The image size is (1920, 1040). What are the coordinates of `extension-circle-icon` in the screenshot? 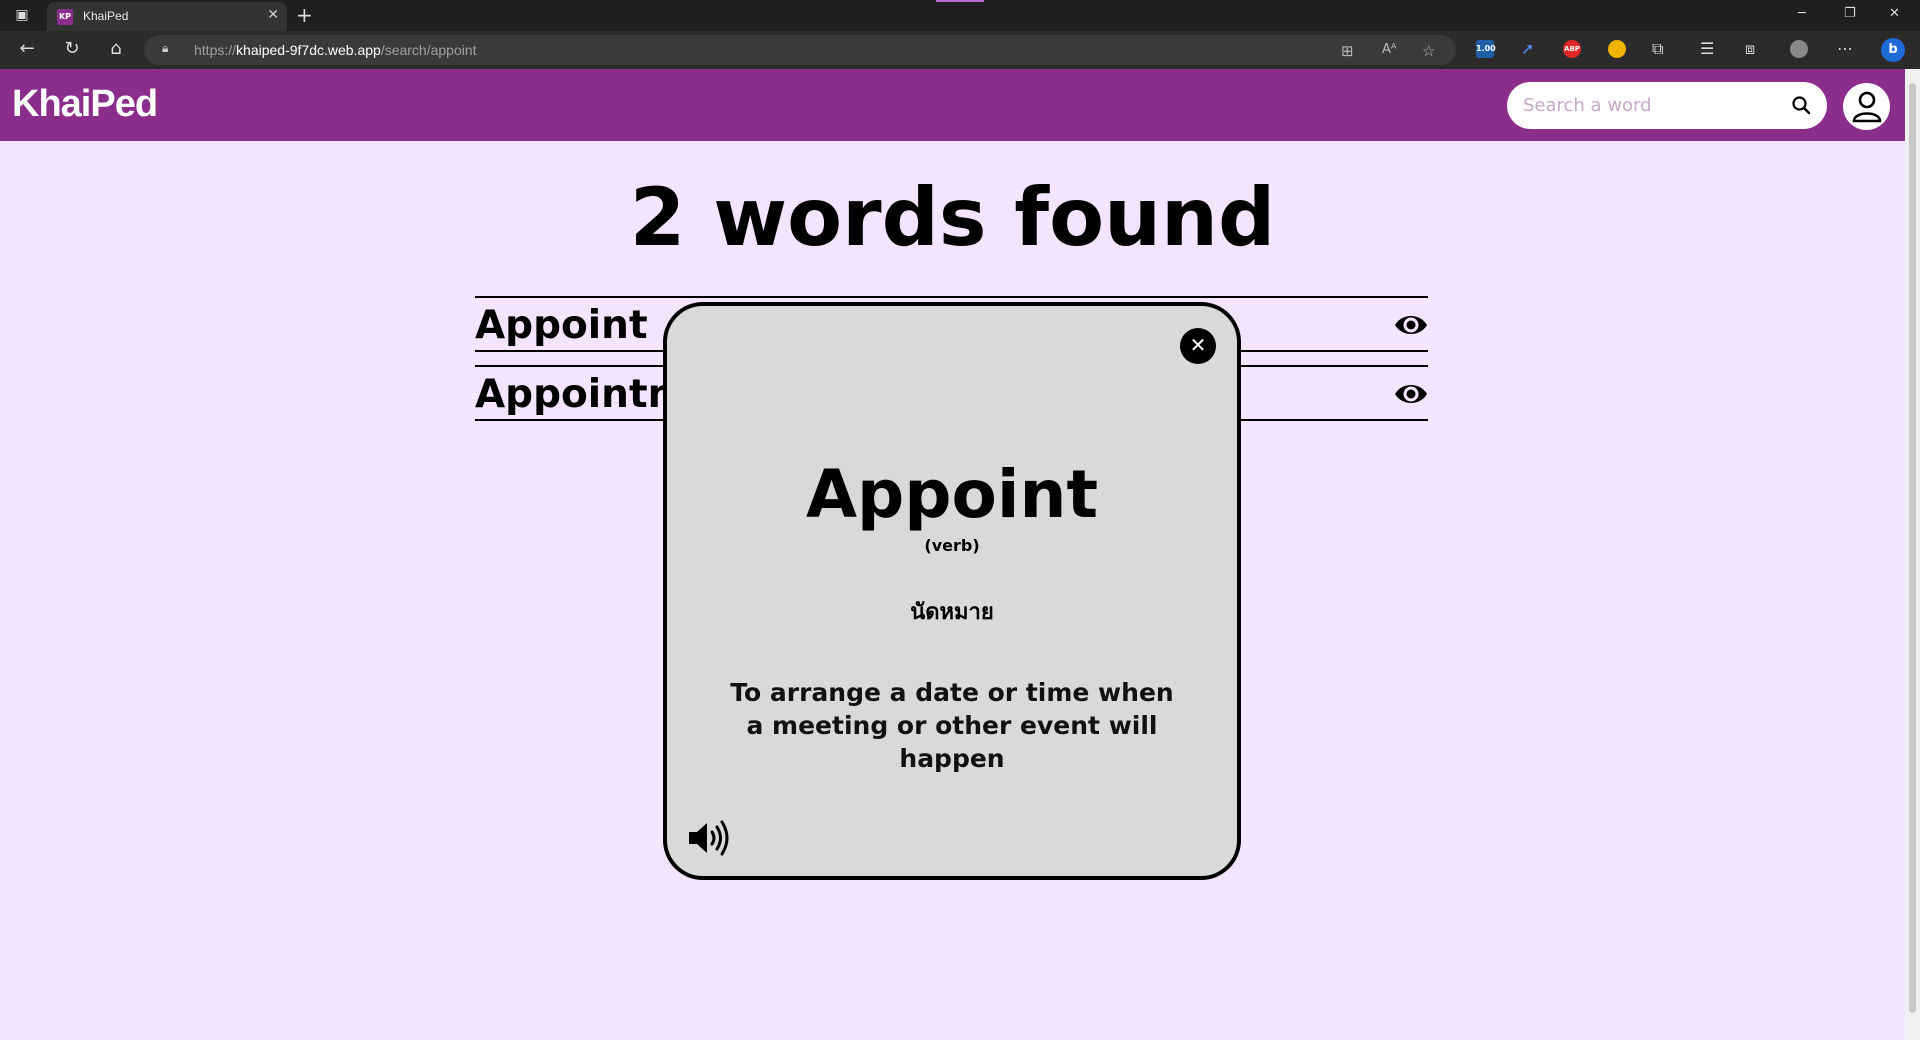 It's located at (1617, 49).